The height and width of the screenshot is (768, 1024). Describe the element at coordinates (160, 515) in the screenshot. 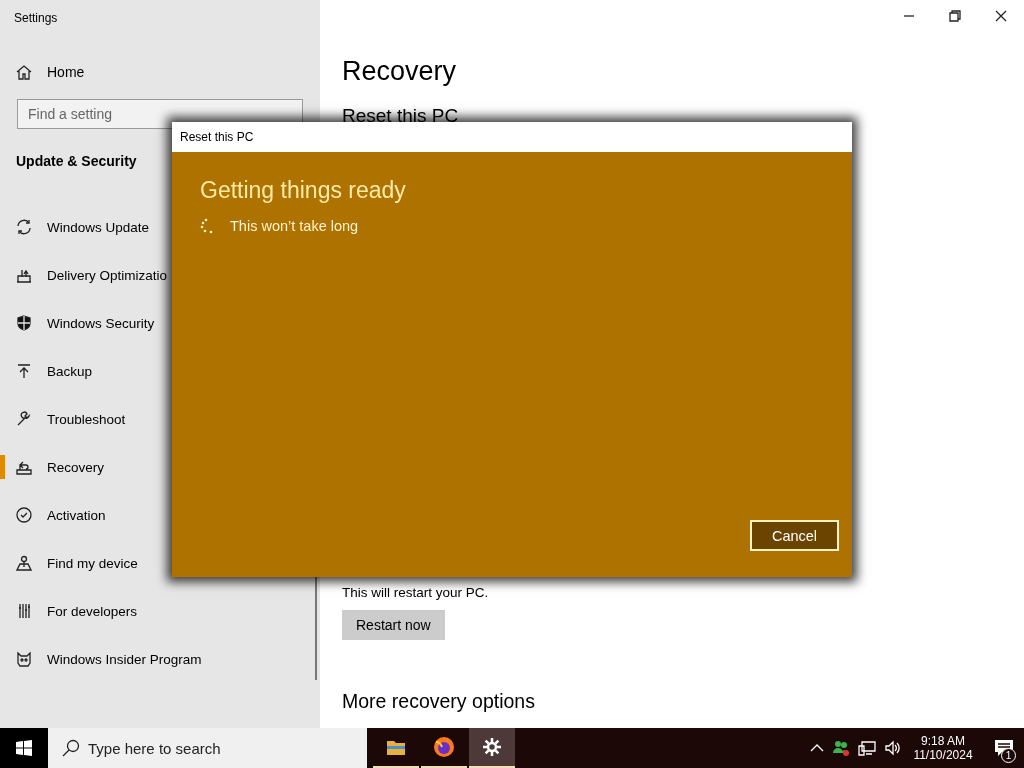

I see `sidebar-item: Activation` at that location.